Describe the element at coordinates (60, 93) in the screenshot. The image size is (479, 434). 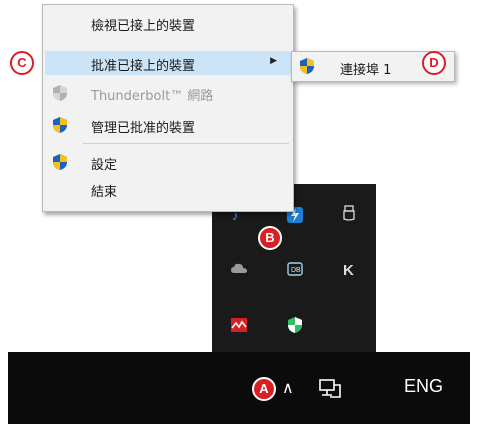
I see `gray-shield-icon` at that location.